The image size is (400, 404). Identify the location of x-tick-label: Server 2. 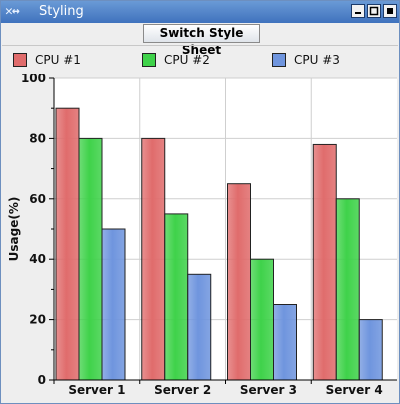
(182, 390).